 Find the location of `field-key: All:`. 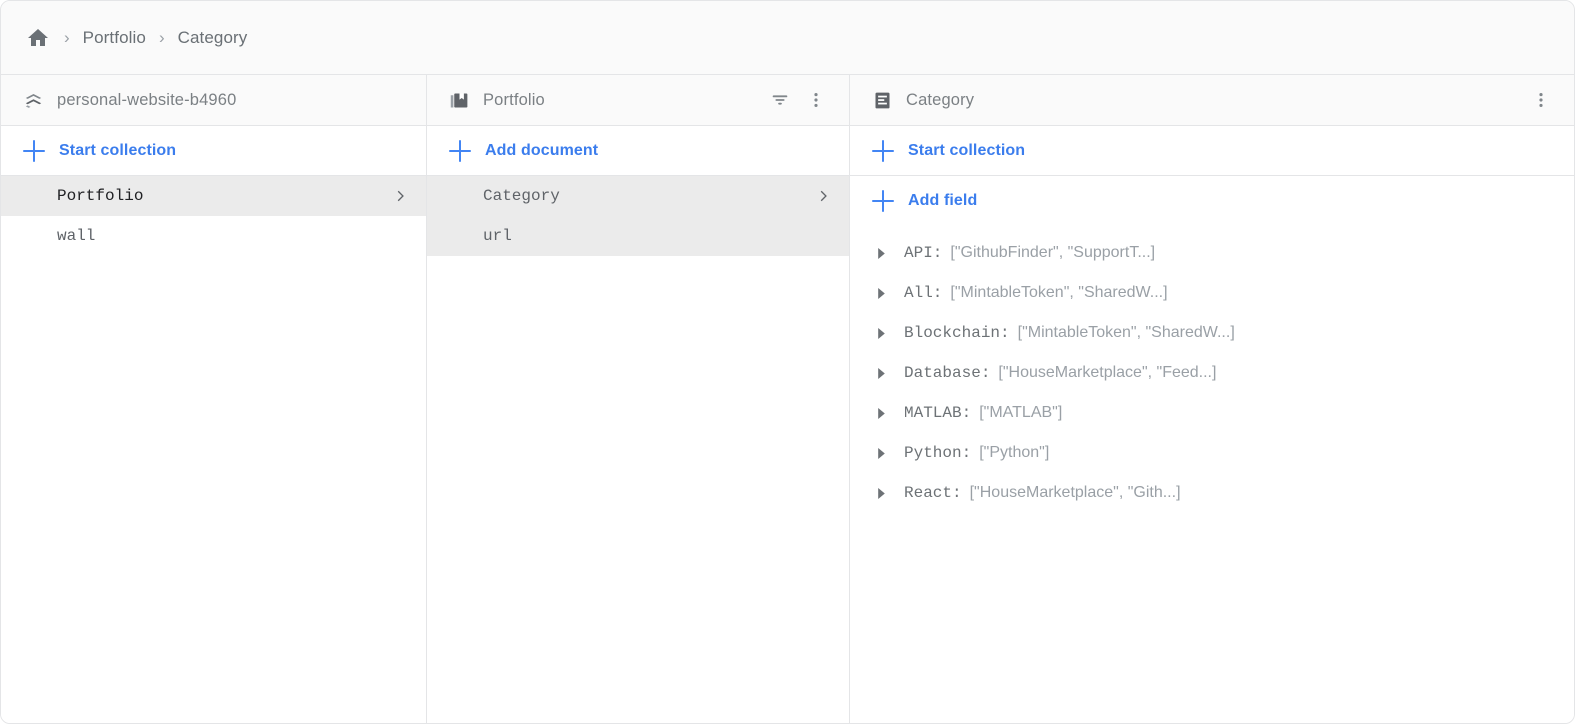

field-key: All: is located at coordinates (923, 293).